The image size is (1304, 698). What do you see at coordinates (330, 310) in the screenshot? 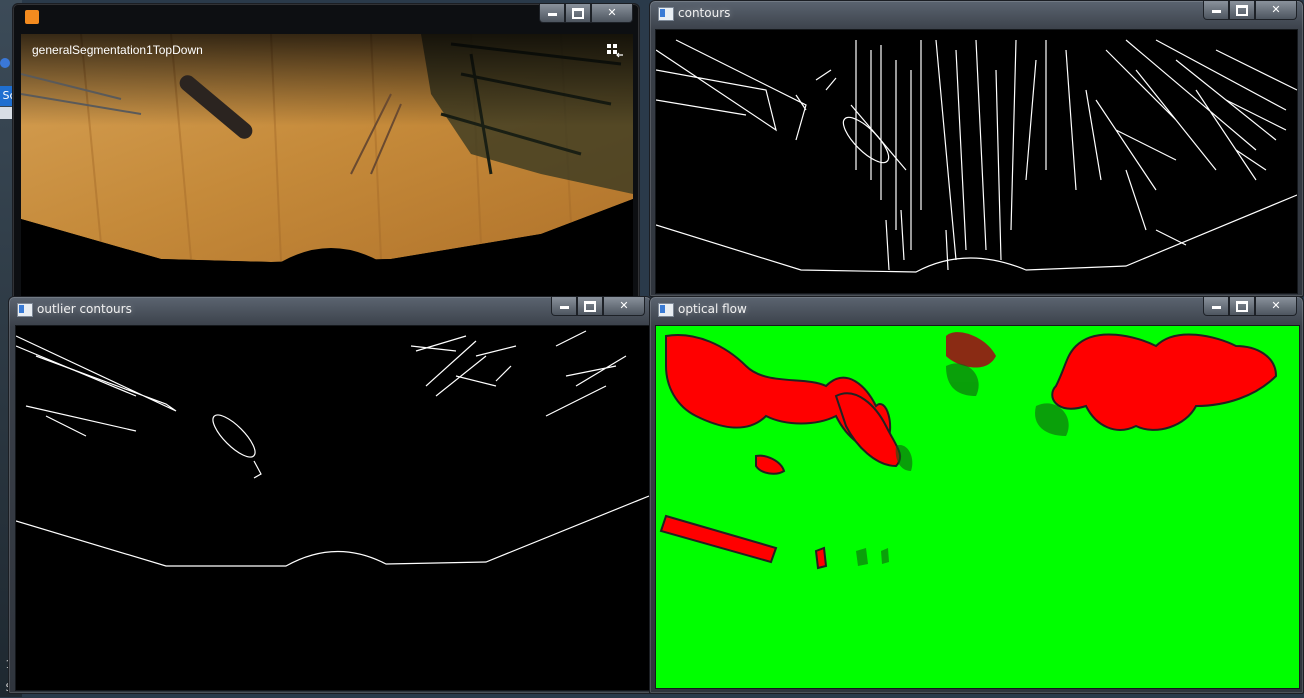
I see `outlier-titlebar: outlier contours ✕` at bounding box center [330, 310].